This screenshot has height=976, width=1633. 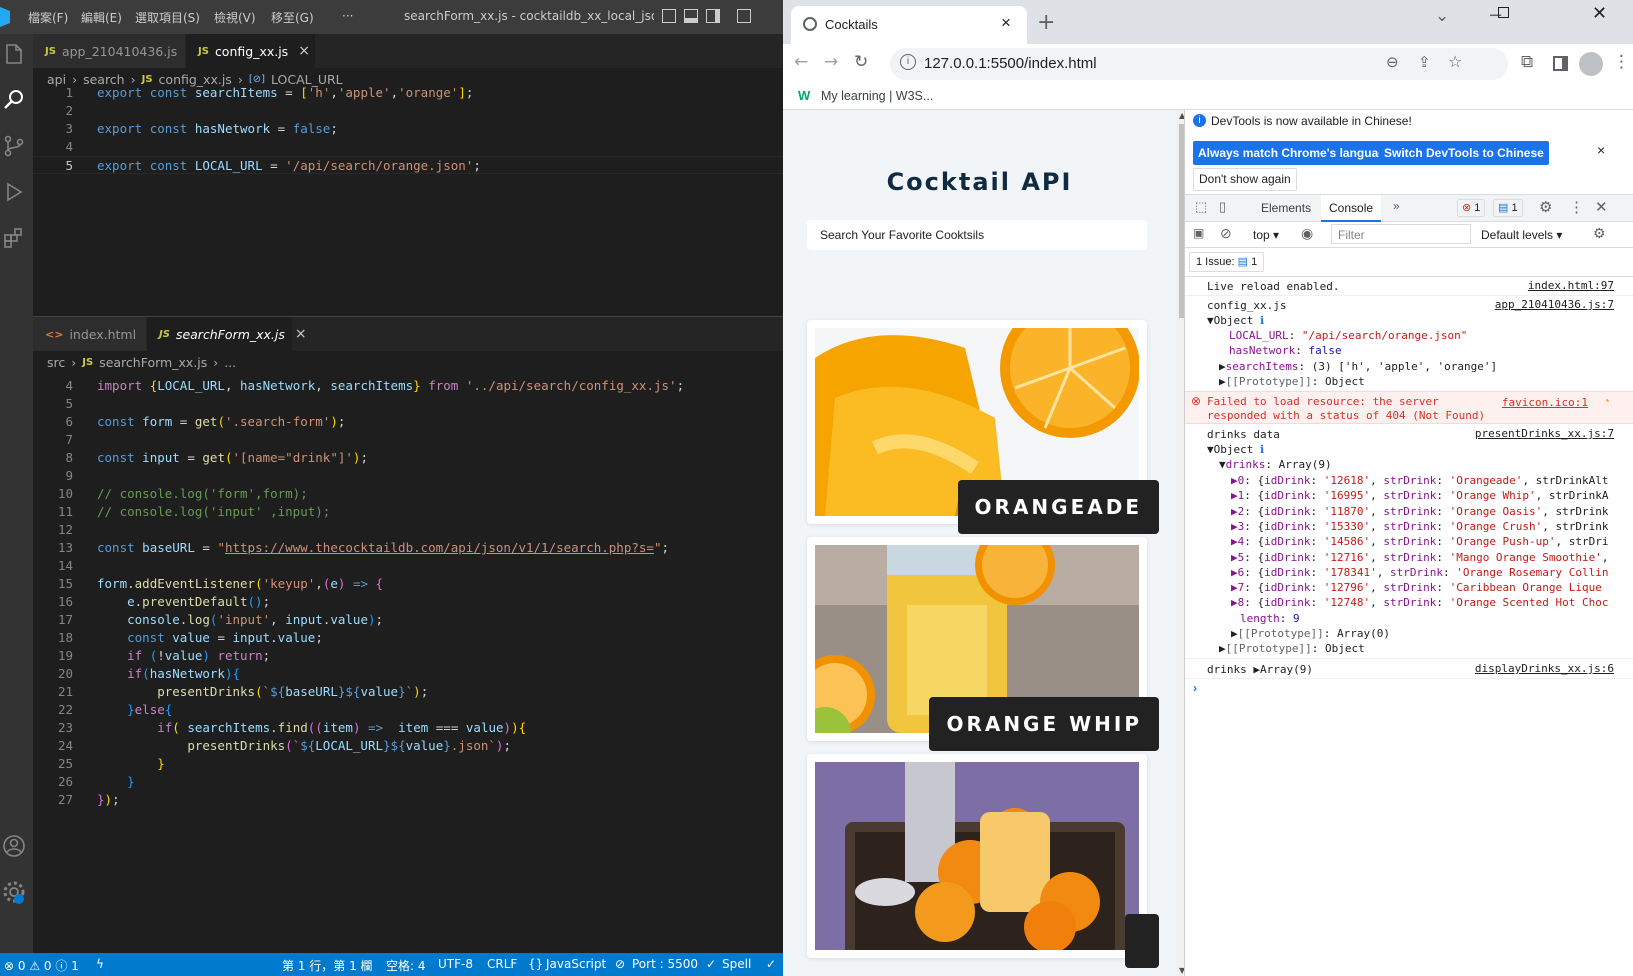 I want to click on reload-icon: ↻, so click(x=861, y=62).